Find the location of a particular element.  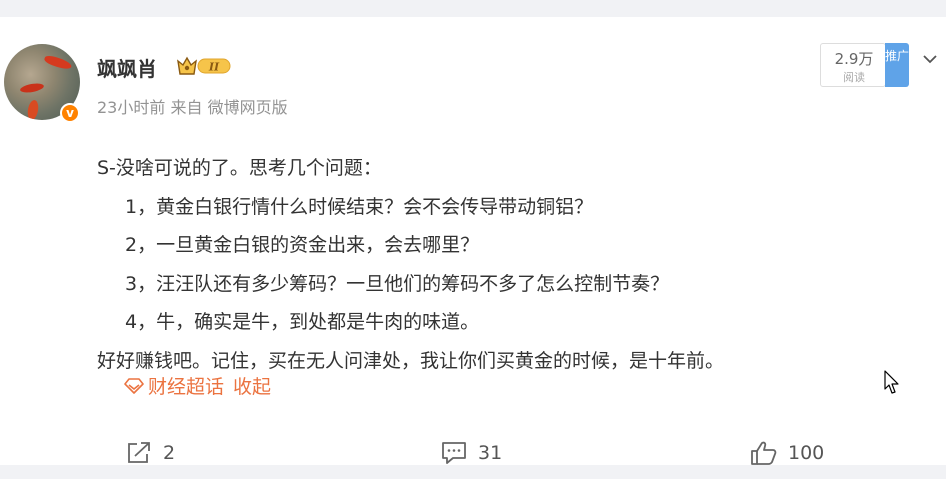

level-badge-text: II is located at coordinates (214, 67).